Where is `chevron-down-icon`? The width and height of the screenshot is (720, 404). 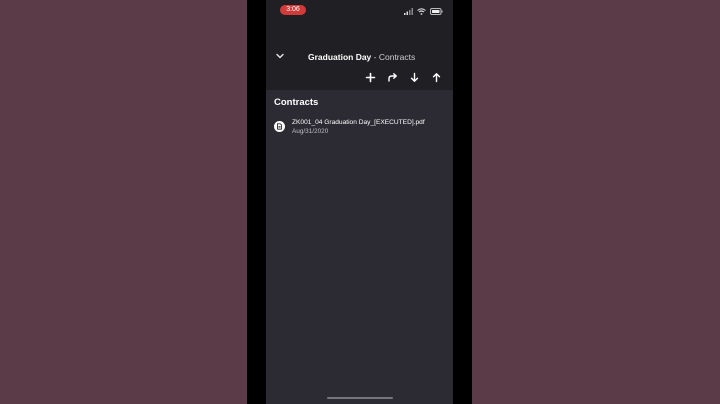
chevron-down-icon is located at coordinates (280, 56).